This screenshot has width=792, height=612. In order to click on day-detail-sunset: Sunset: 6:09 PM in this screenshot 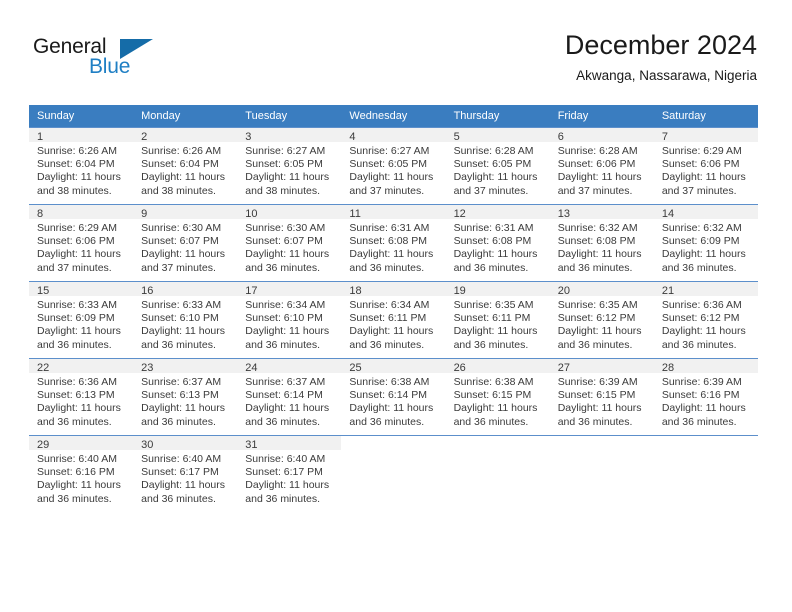, I will do `click(76, 318)`.